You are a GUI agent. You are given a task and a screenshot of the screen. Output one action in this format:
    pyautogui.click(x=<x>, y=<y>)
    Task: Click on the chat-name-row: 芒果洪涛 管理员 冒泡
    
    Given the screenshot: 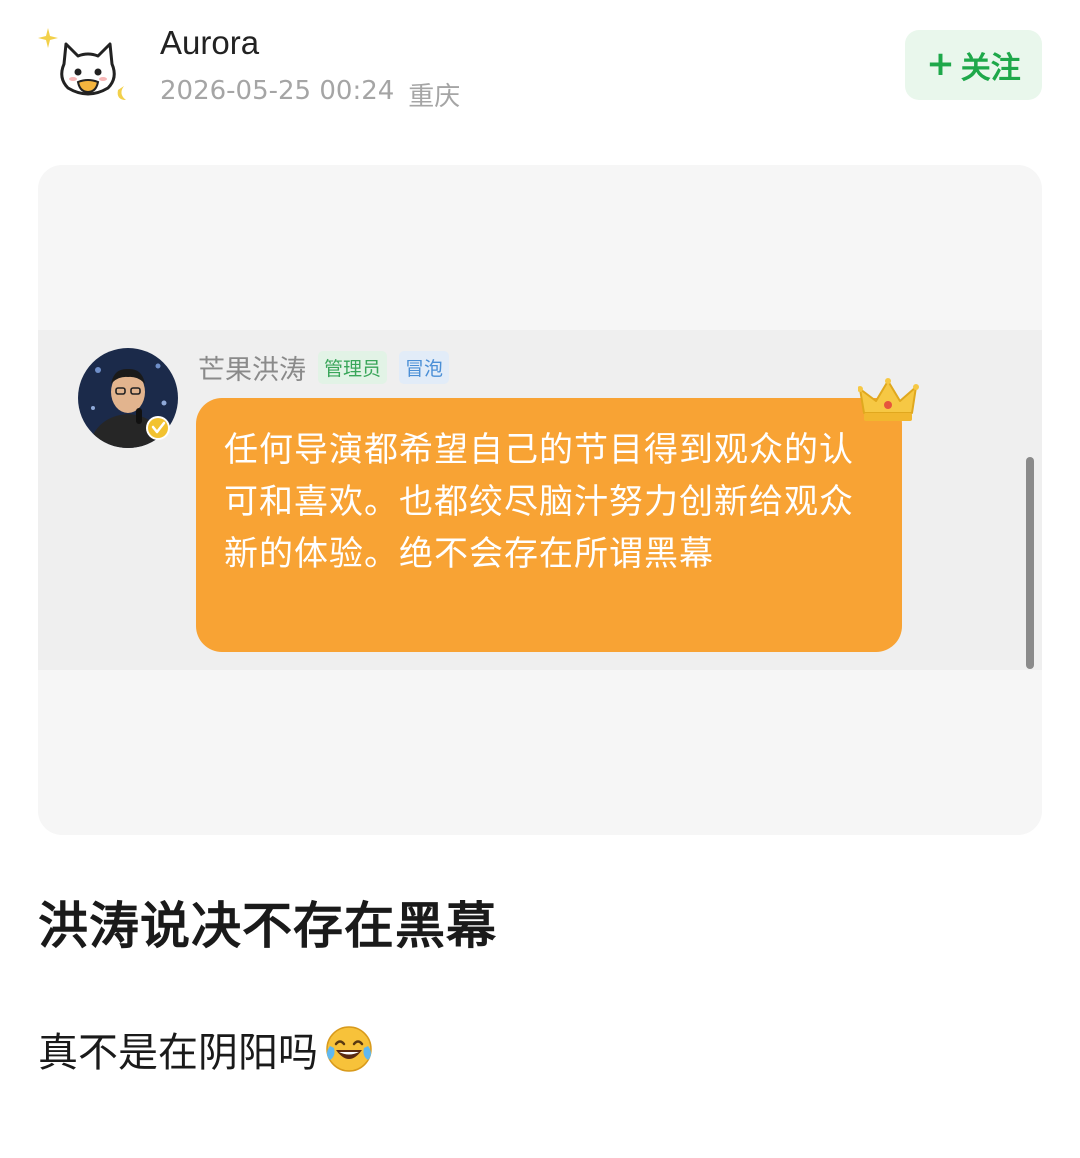 What is the action you would take?
    pyautogui.click(x=324, y=367)
    